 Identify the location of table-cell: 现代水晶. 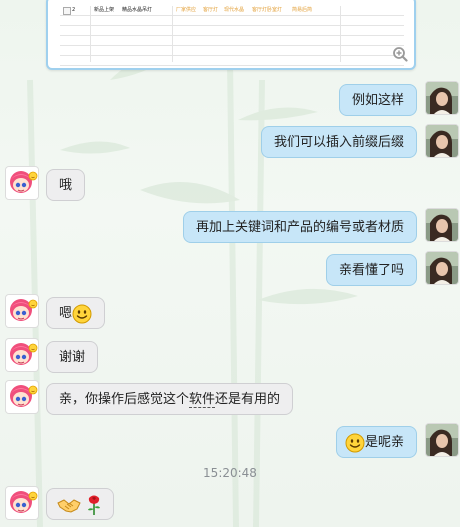
(234, 10).